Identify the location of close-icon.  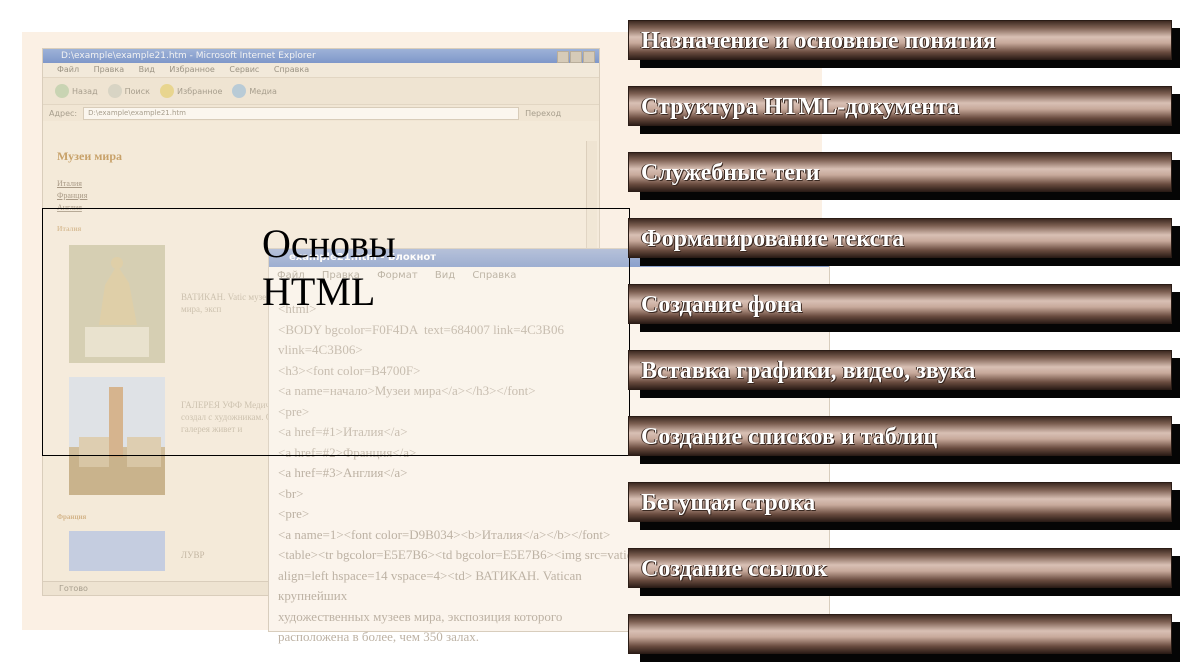
(589, 57).